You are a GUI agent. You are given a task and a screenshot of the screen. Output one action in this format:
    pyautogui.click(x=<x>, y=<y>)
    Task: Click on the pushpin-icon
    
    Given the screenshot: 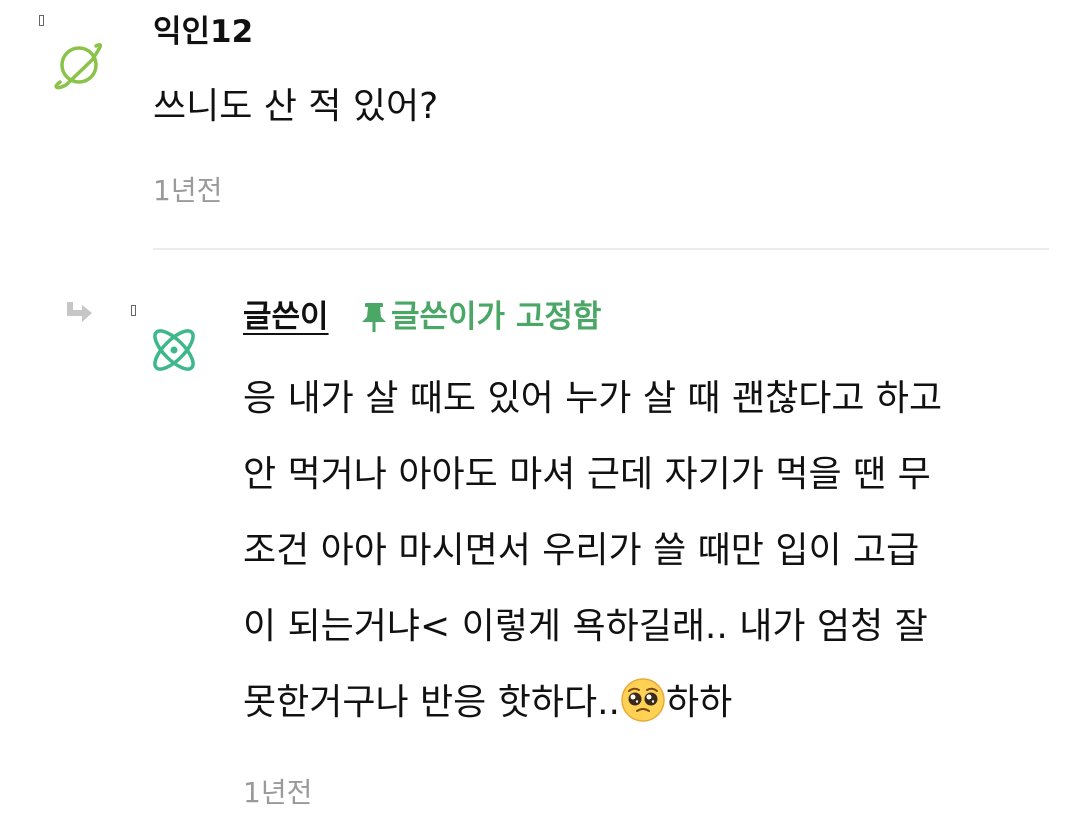 What is the action you would take?
    pyautogui.click(x=374, y=317)
    